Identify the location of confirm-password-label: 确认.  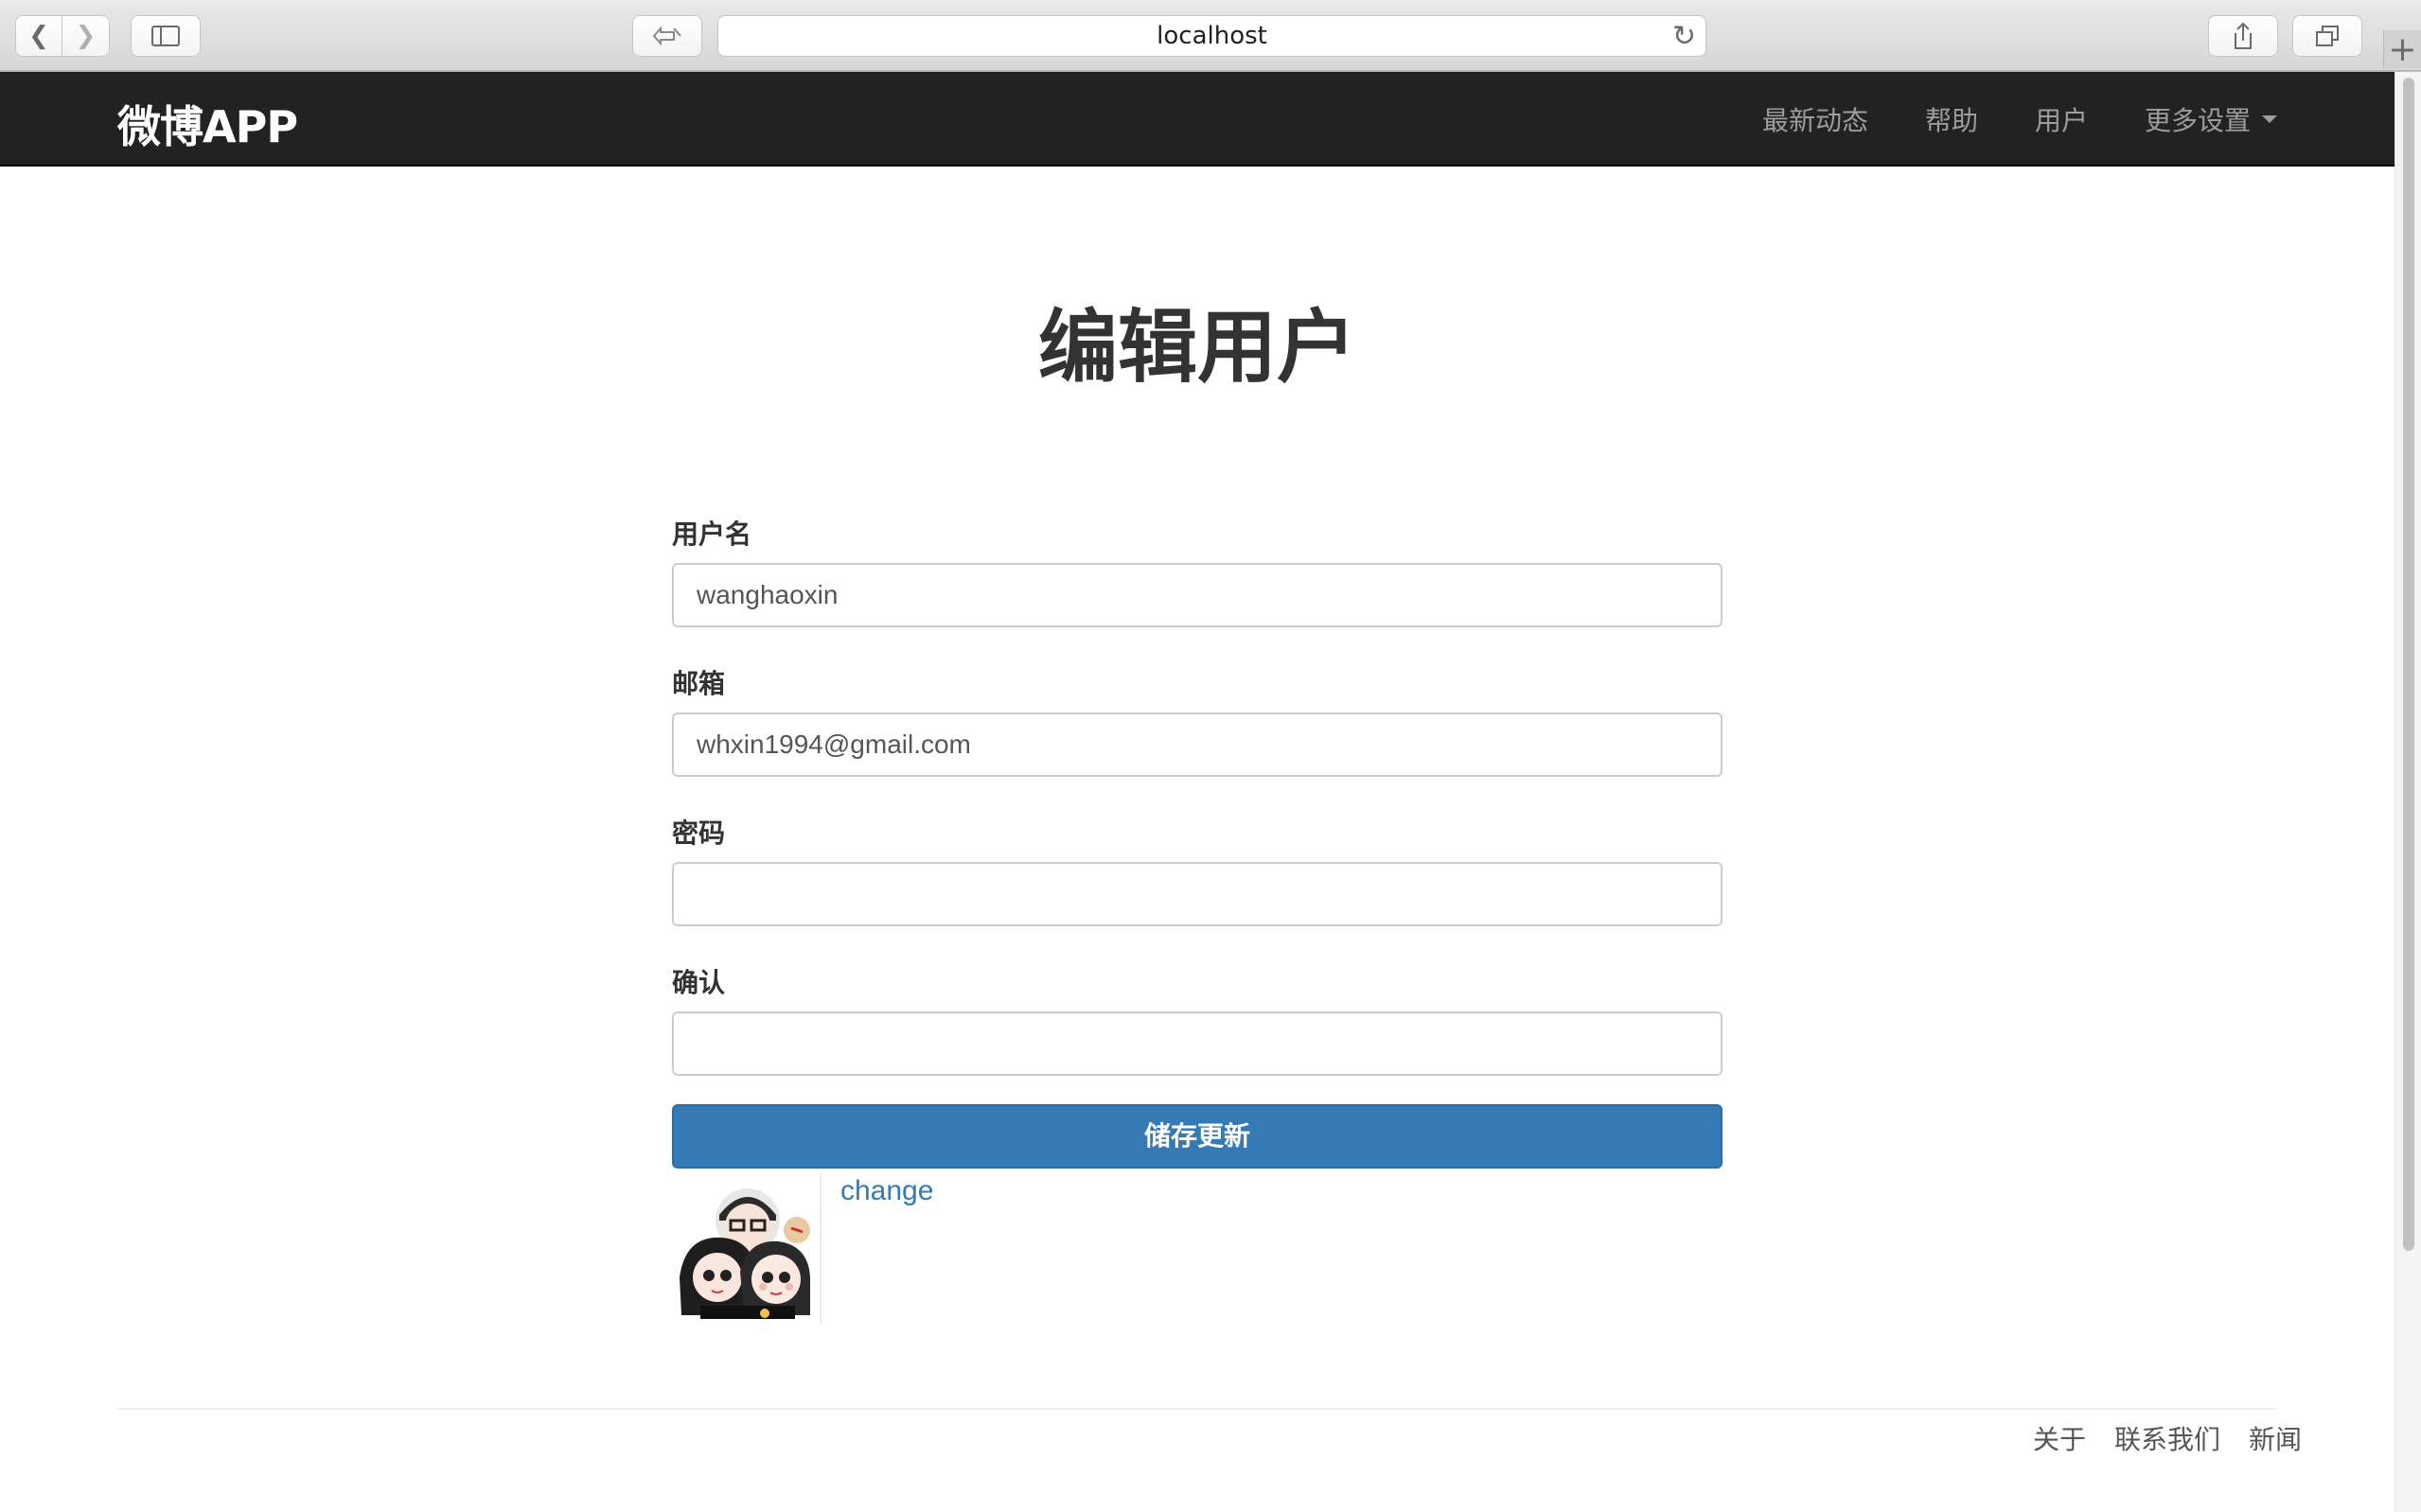
(699, 983).